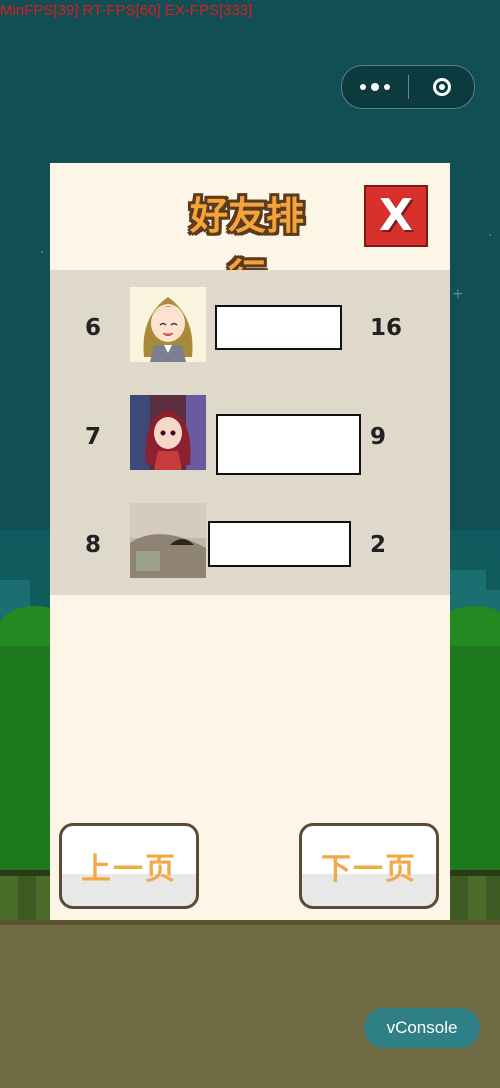 This screenshot has width=500, height=1088. Describe the element at coordinates (168, 324) in the screenshot. I see `anime-girl-avatar-icon` at that location.